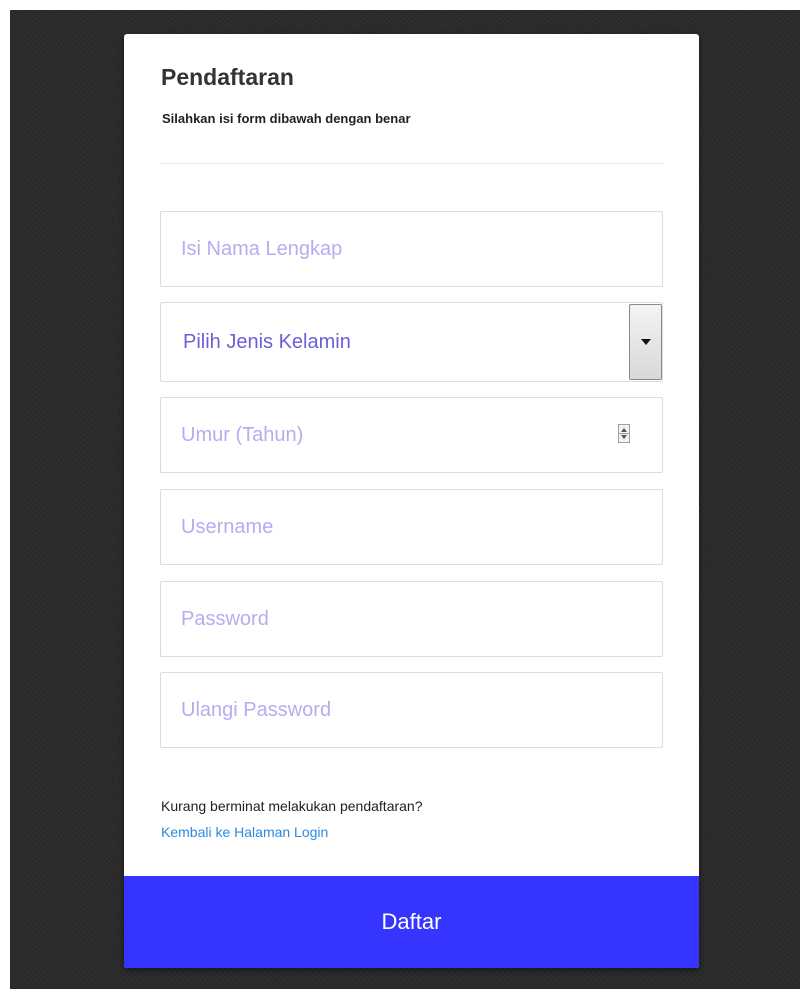 This screenshot has width=800, height=989. What do you see at coordinates (411, 435) in the screenshot?
I see `age-input` at bounding box center [411, 435].